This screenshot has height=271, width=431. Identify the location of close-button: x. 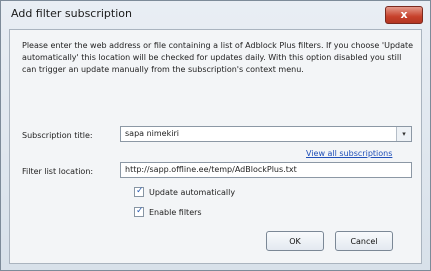
(404, 15).